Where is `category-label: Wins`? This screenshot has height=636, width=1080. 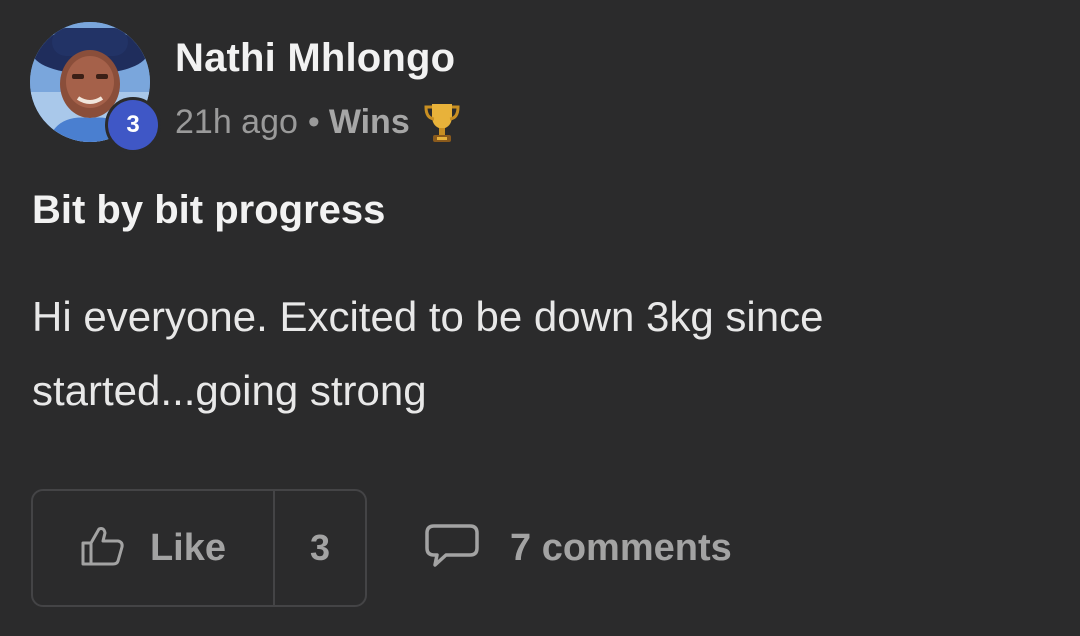
category-label: Wins is located at coordinates (369, 122).